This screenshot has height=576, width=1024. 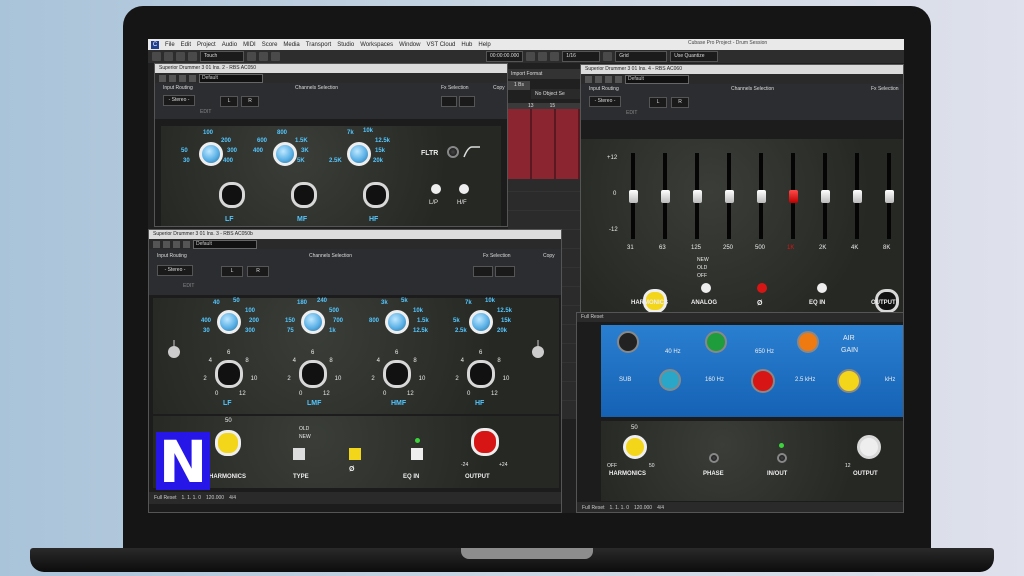 What do you see at coordinates (206, 45) in the screenshot?
I see `menu-project: Project` at bounding box center [206, 45].